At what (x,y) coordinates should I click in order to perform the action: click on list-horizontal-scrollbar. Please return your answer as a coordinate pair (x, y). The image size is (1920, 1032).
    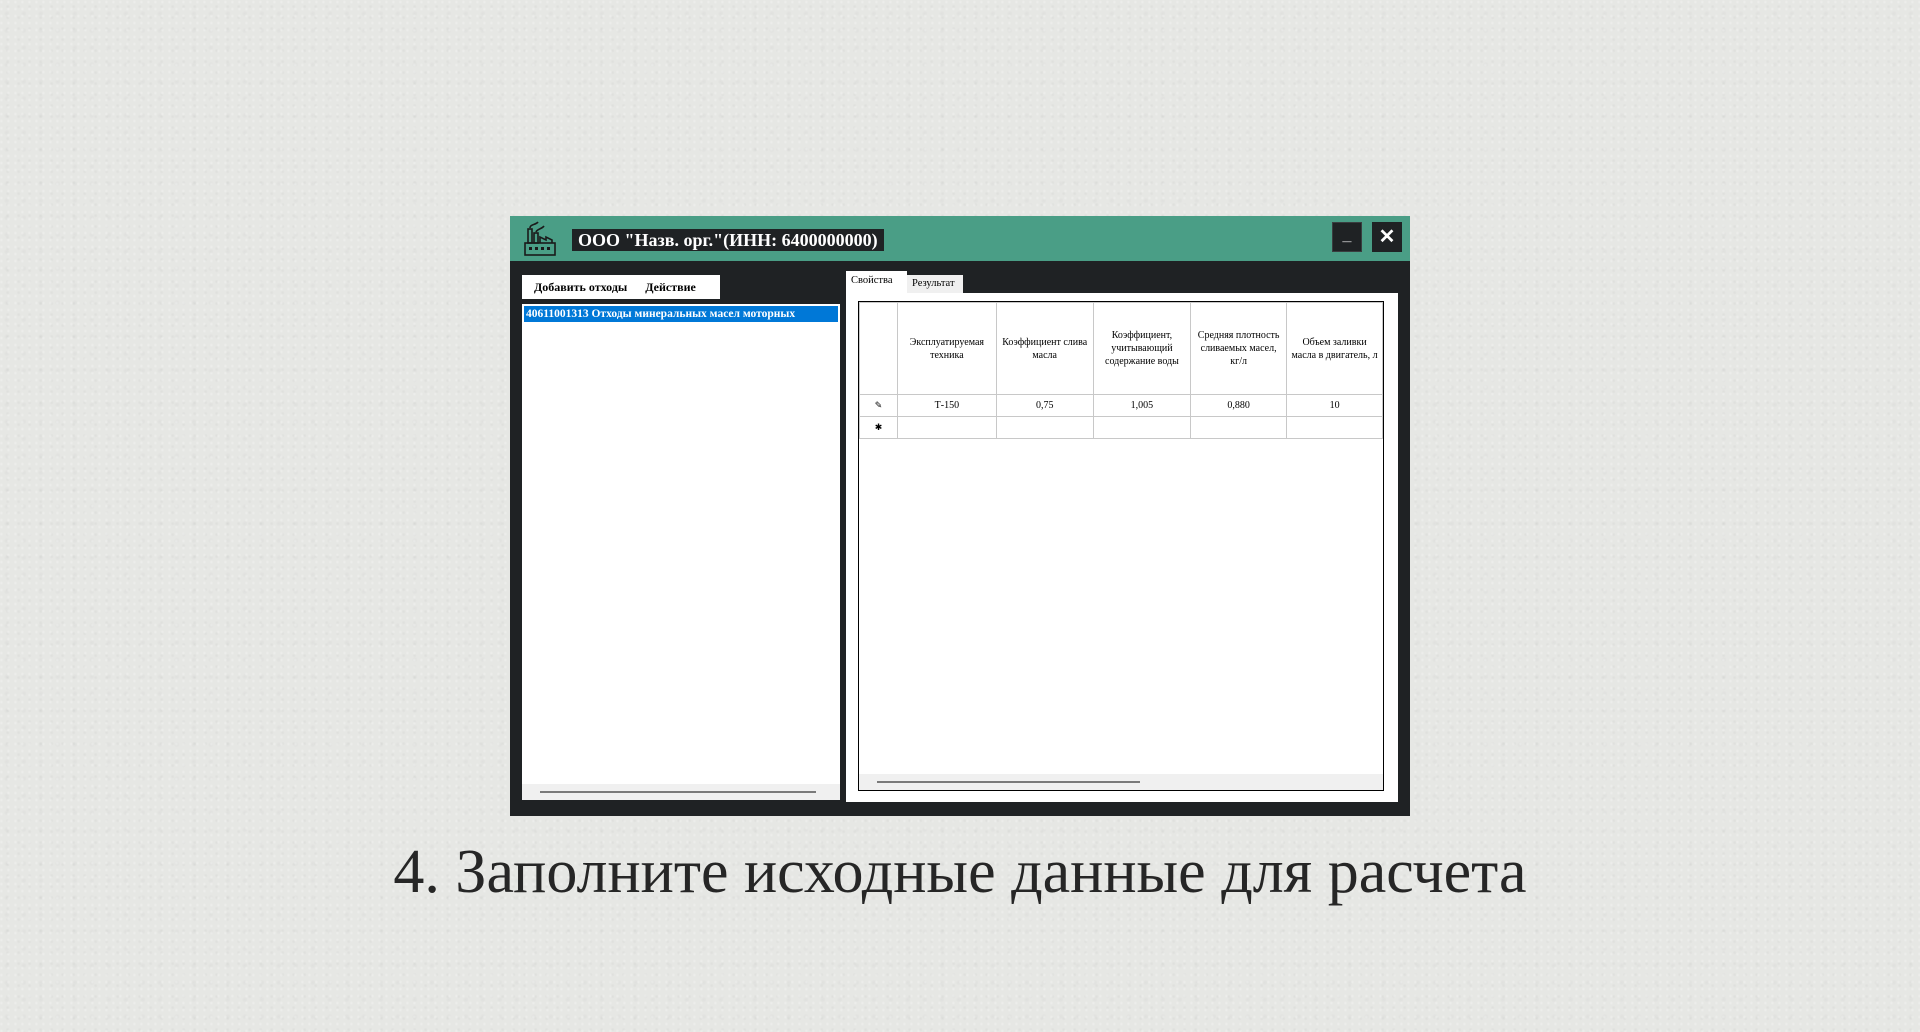
    Looking at the image, I should click on (681, 792).